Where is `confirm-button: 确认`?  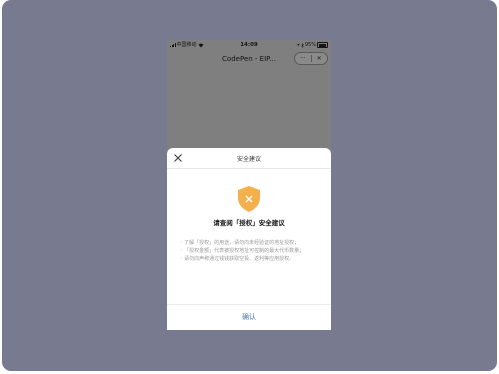
confirm-button: 确认 is located at coordinates (249, 317).